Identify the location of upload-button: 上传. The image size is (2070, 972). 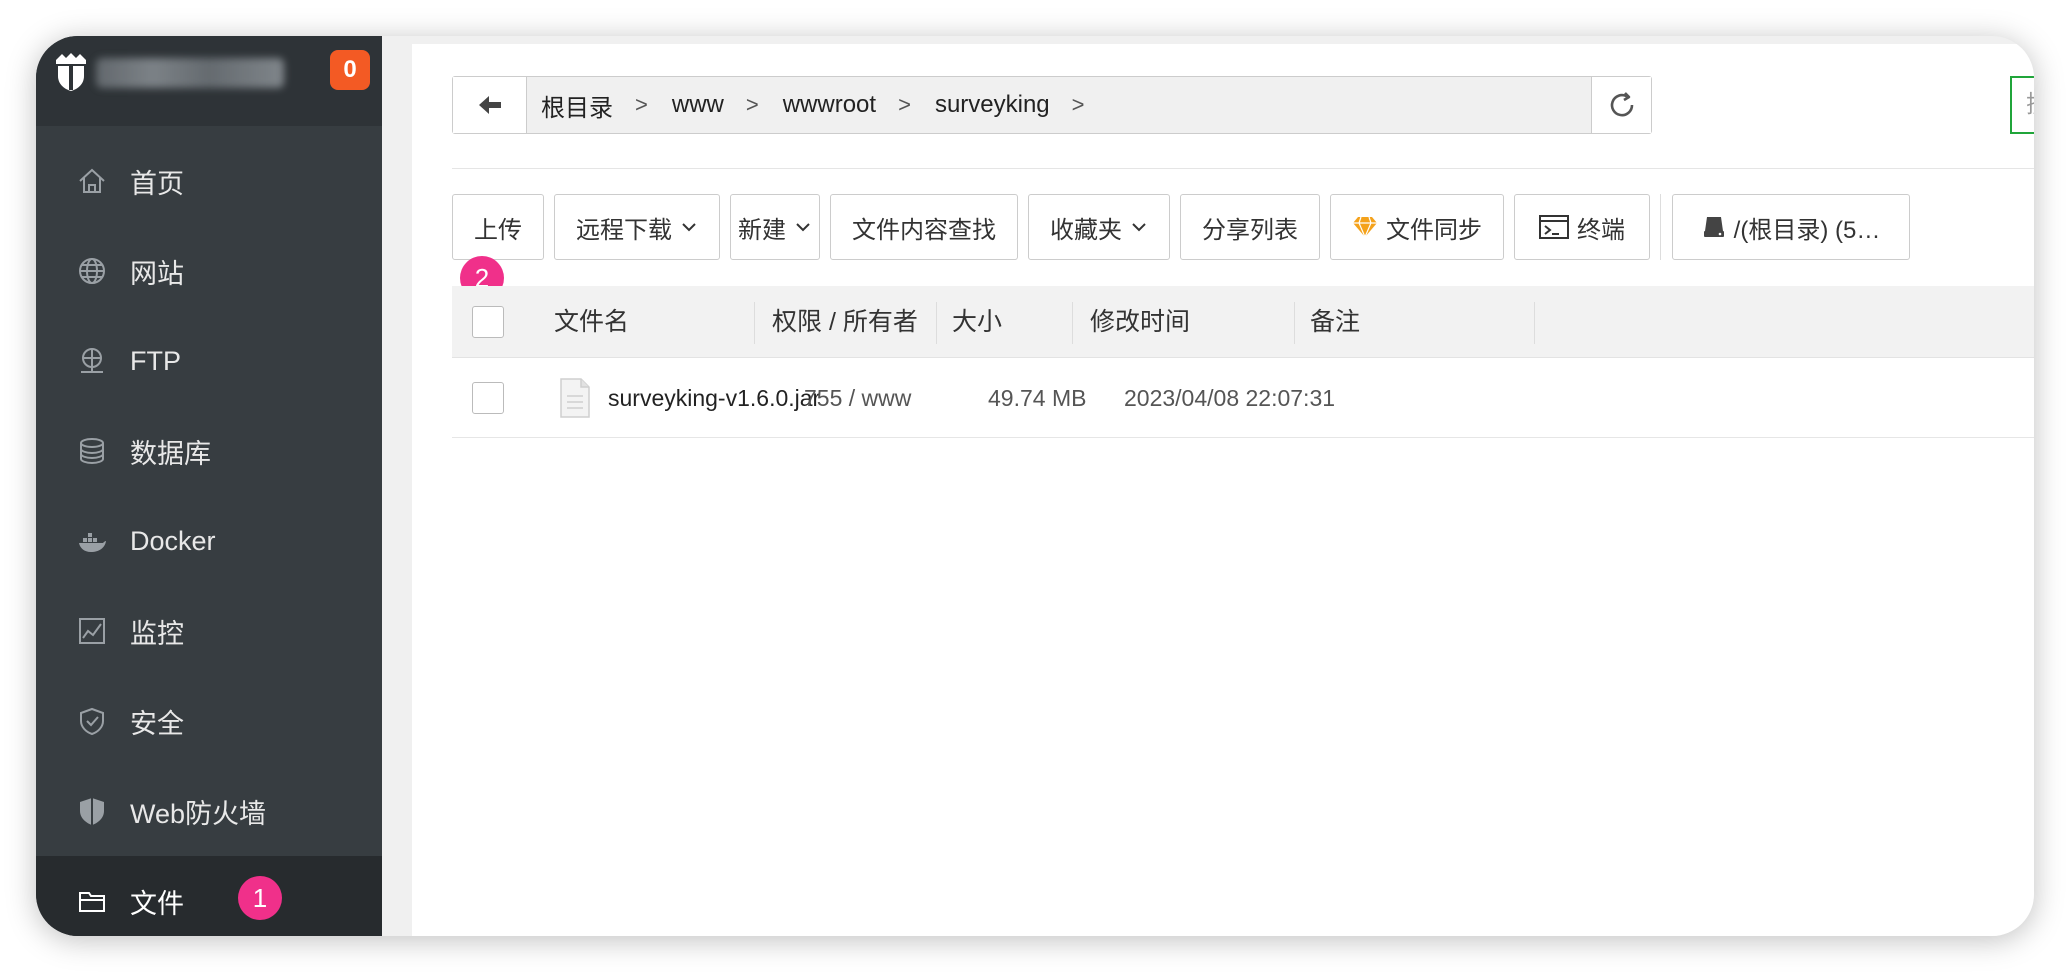
(498, 227).